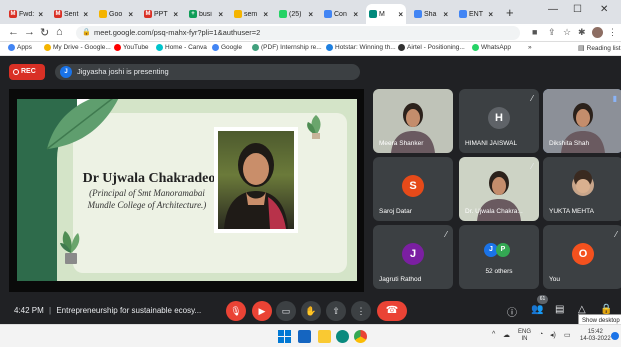 The image size is (621, 347). Describe the element at coordinates (541, 334) in the screenshot. I see `wifi-icon: ◔` at that location.